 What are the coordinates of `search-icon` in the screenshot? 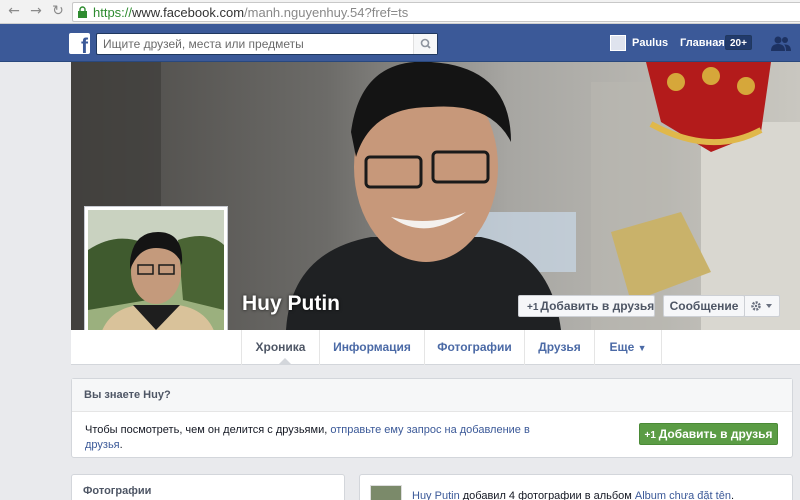 It's located at (425, 43).